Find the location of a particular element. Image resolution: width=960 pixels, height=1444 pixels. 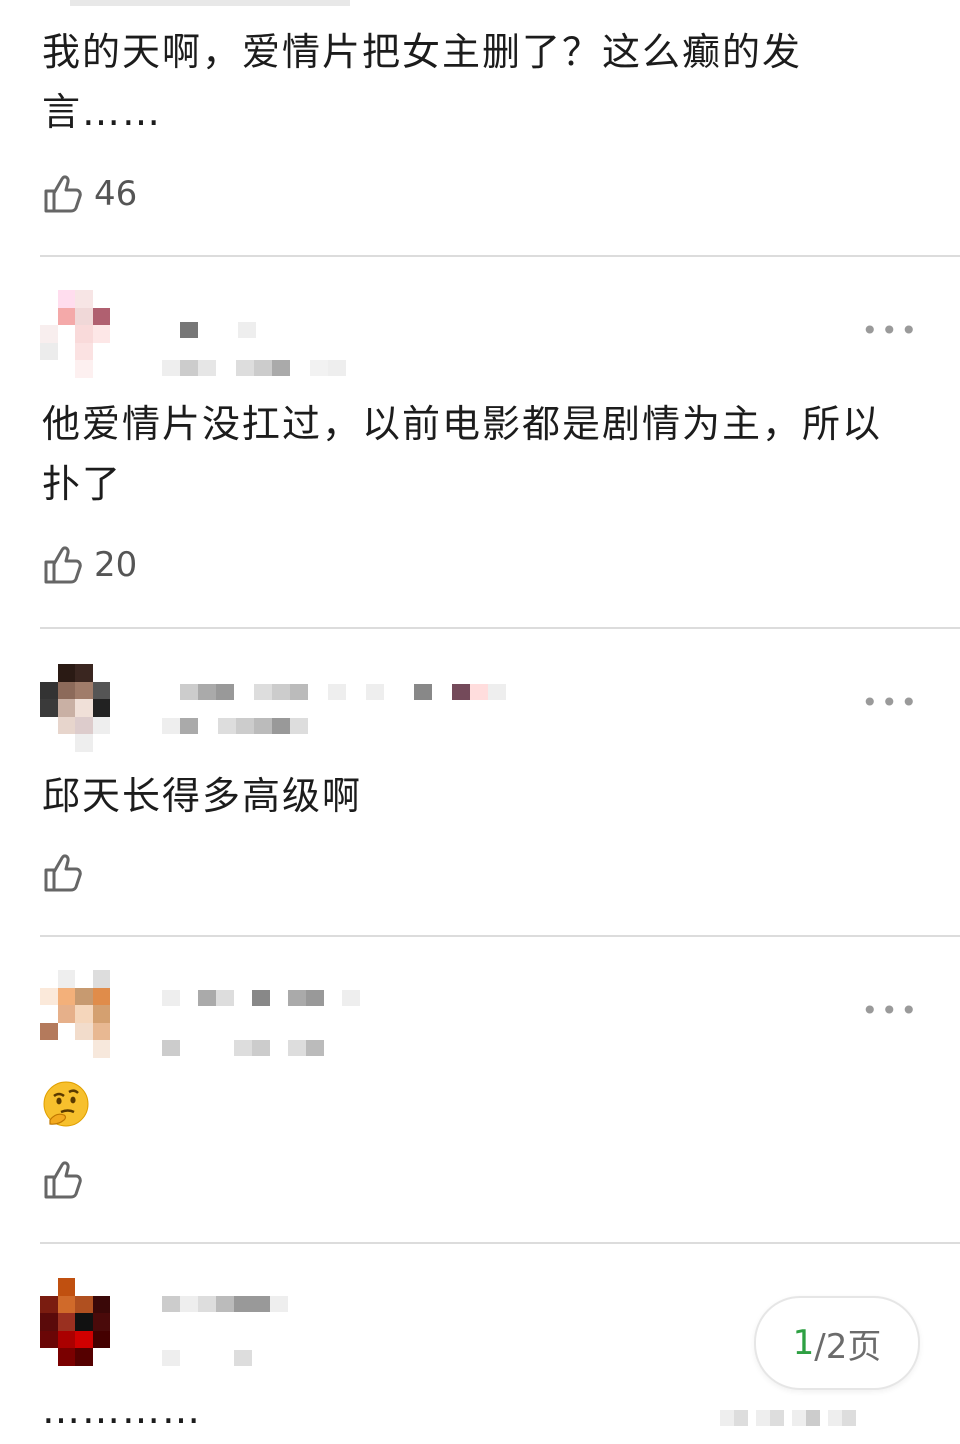

page-indicator: 1/2页 is located at coordinates (837, 1343).